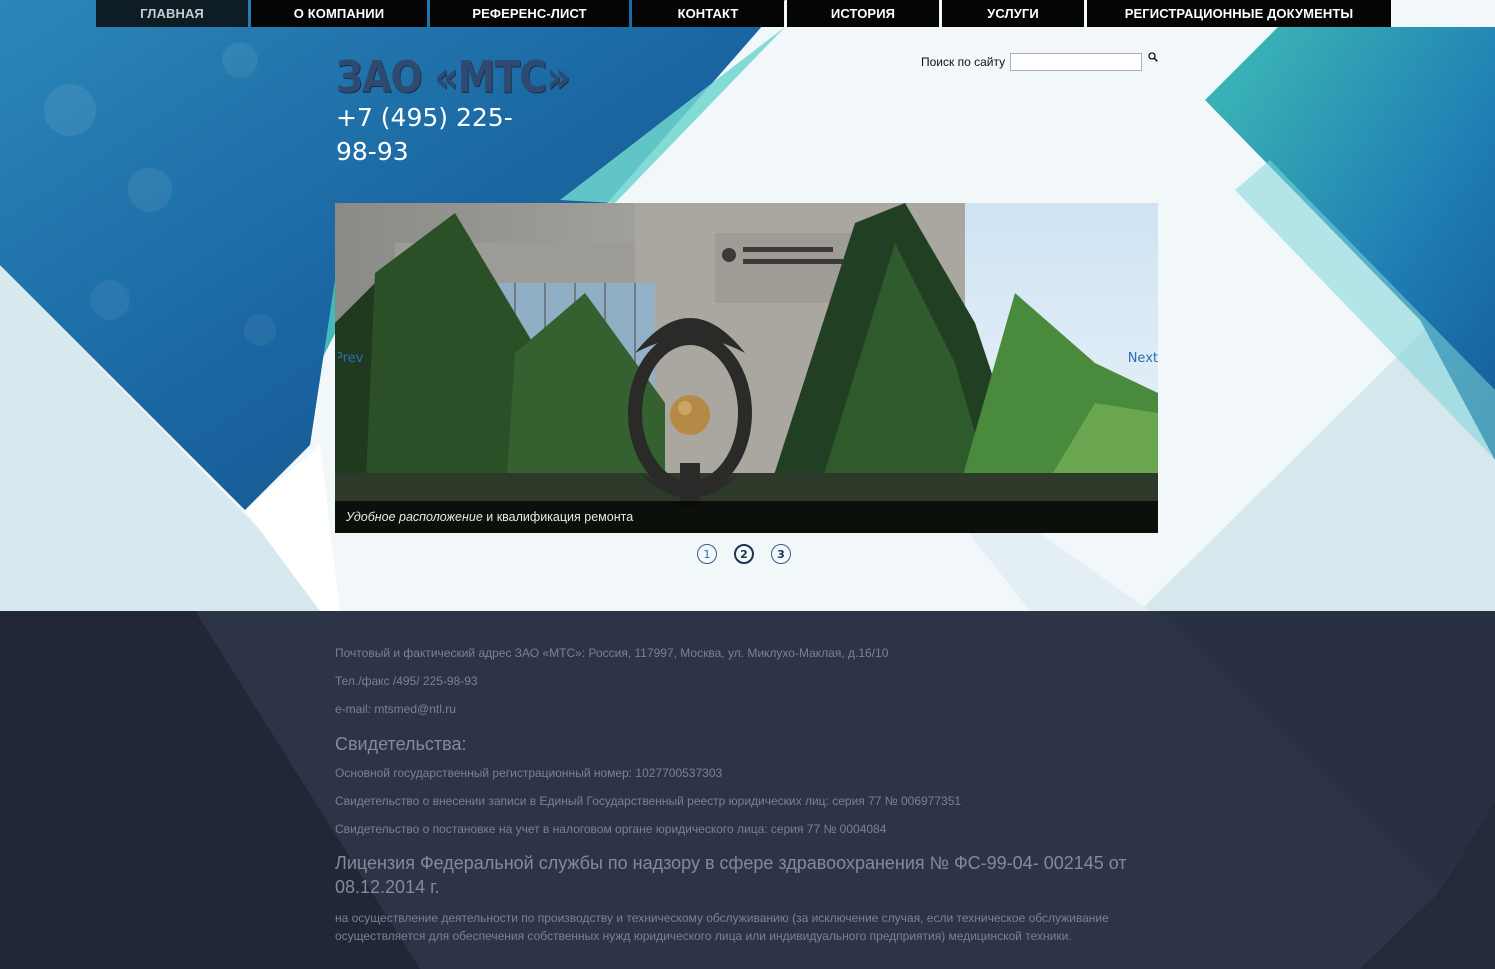  I want to click on nav-item-about: О КОМПАНИИ, so click(339, 13).